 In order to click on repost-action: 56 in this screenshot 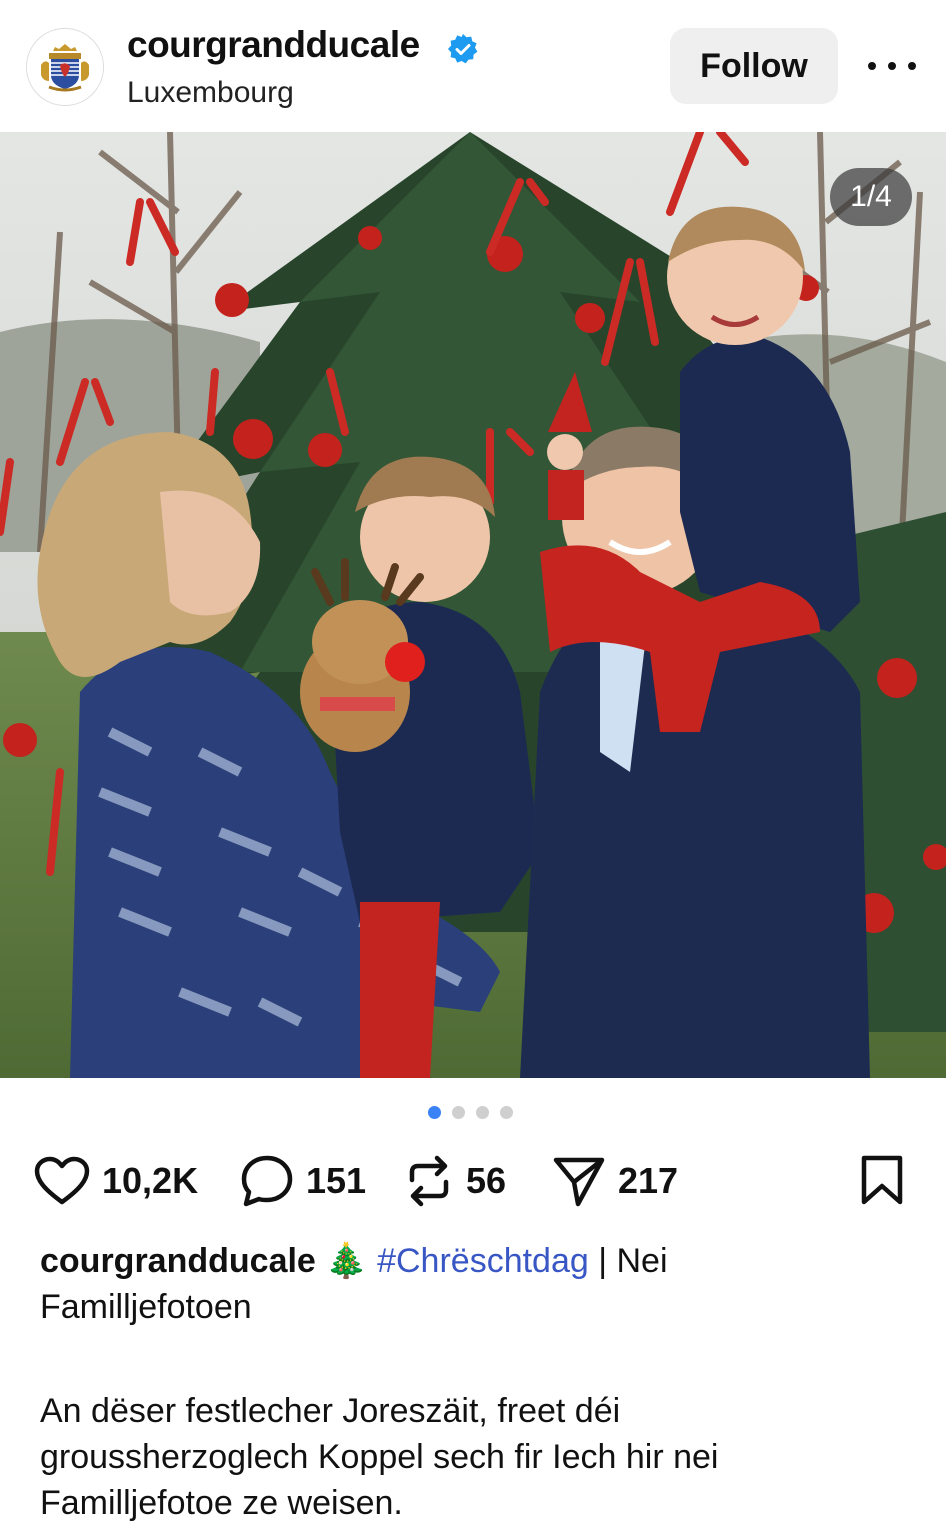, I will do `click(455, 1181)`.